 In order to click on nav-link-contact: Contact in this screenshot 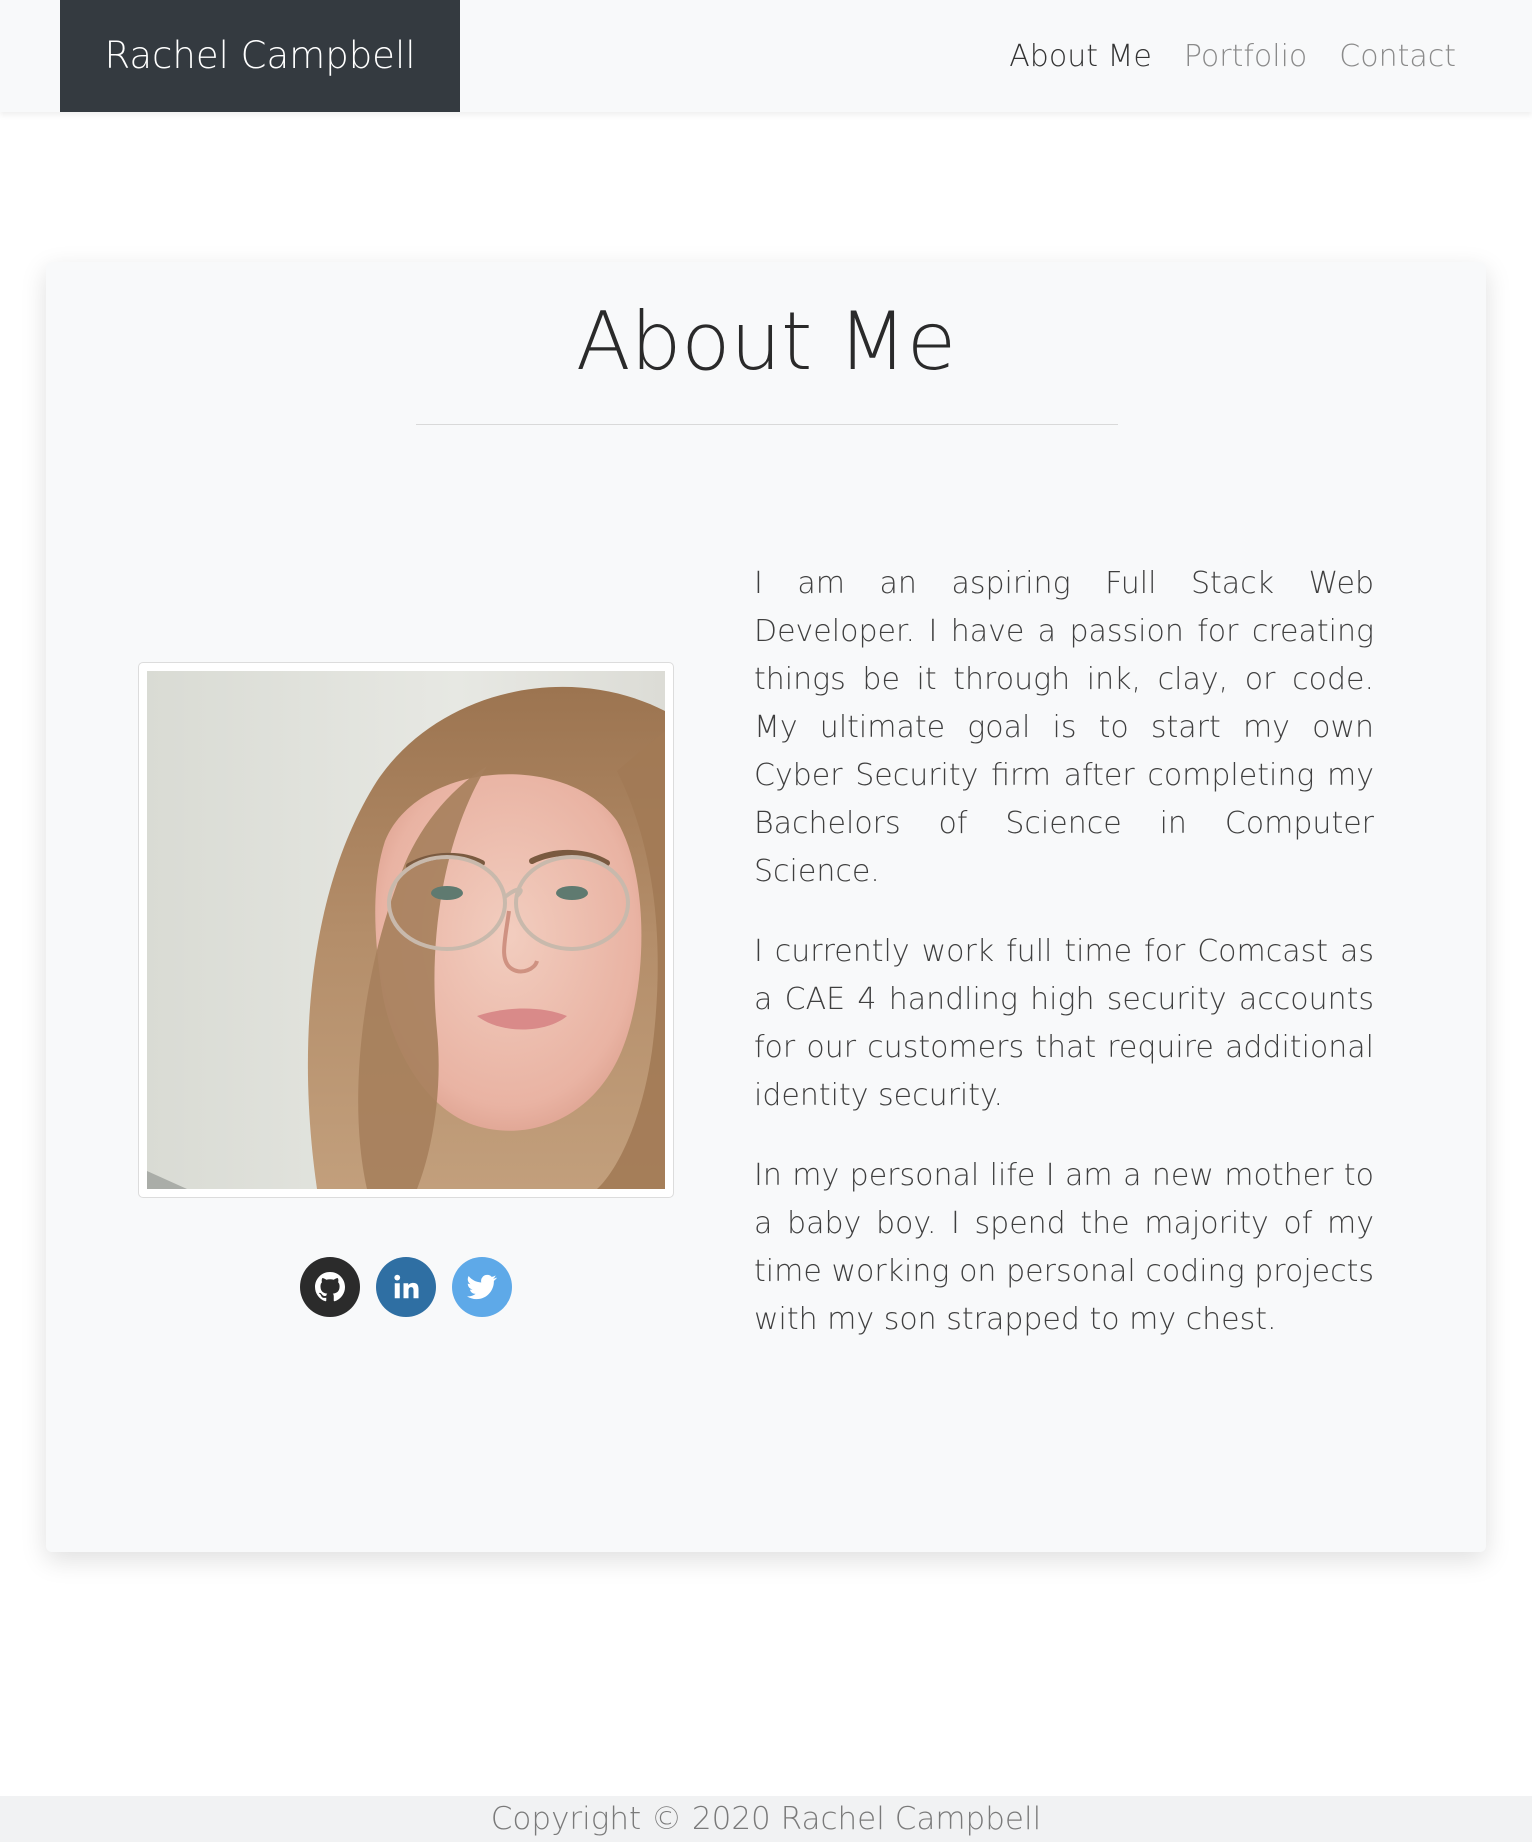, I will do `click(1397, 56)`.